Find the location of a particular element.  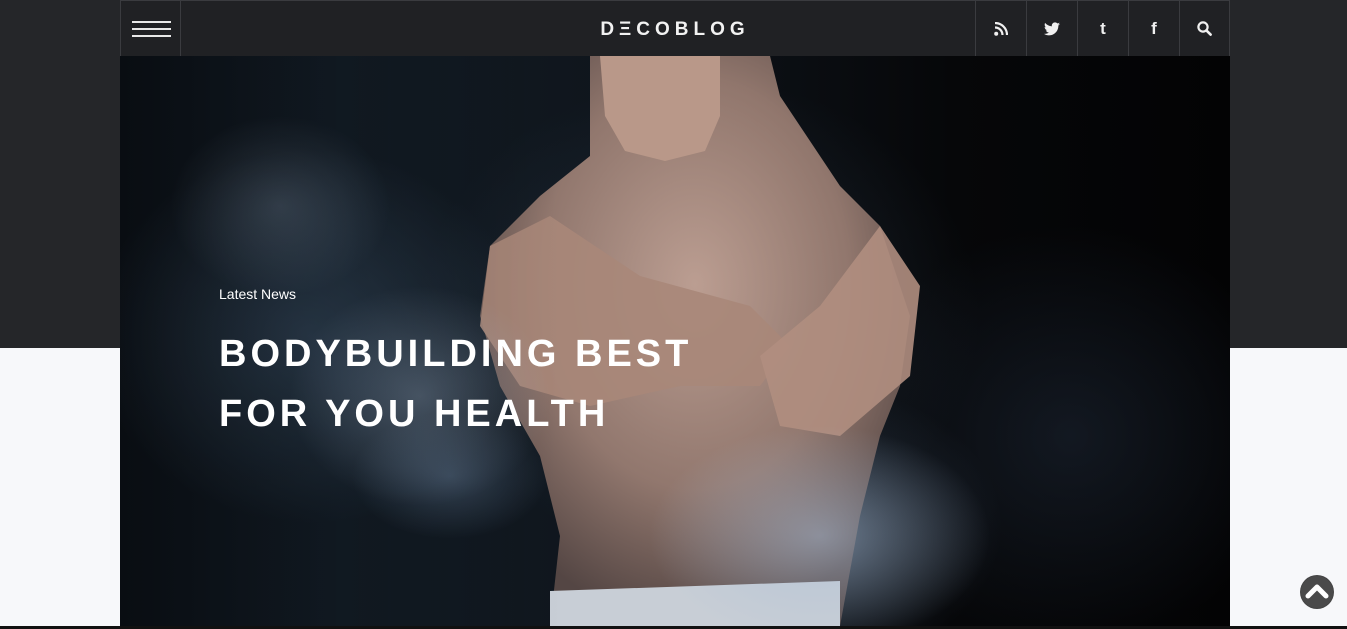

search-icon is located at coordinates (1204, 28).